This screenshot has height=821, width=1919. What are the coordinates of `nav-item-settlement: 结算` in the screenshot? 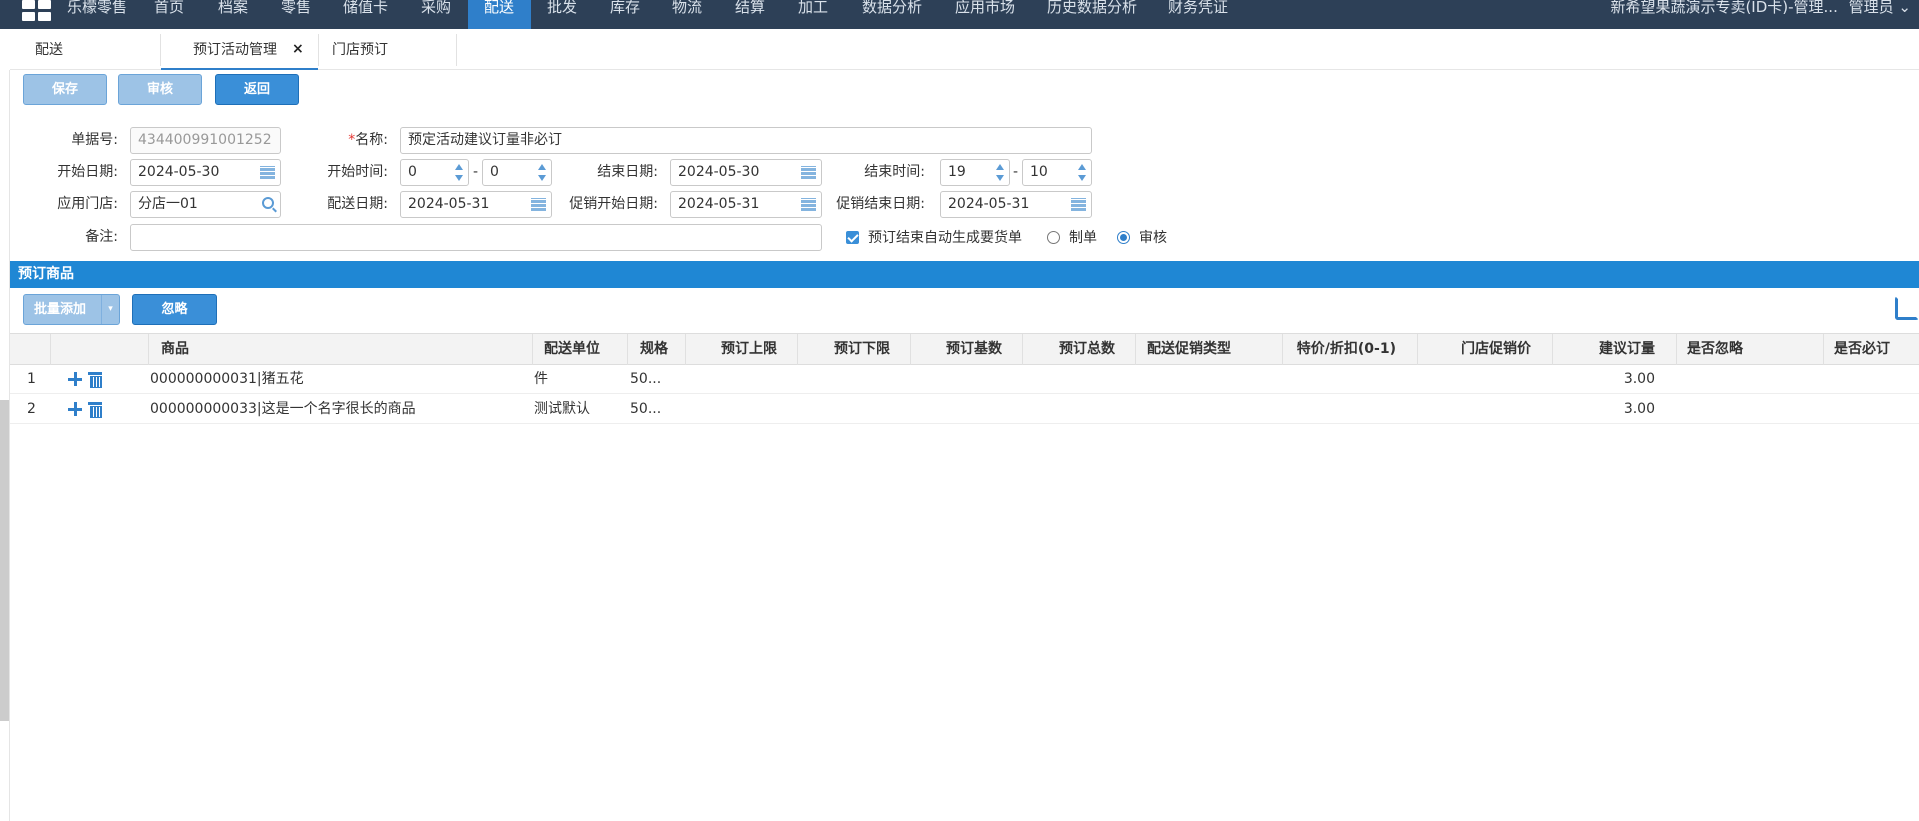 It's located at (750, 14).